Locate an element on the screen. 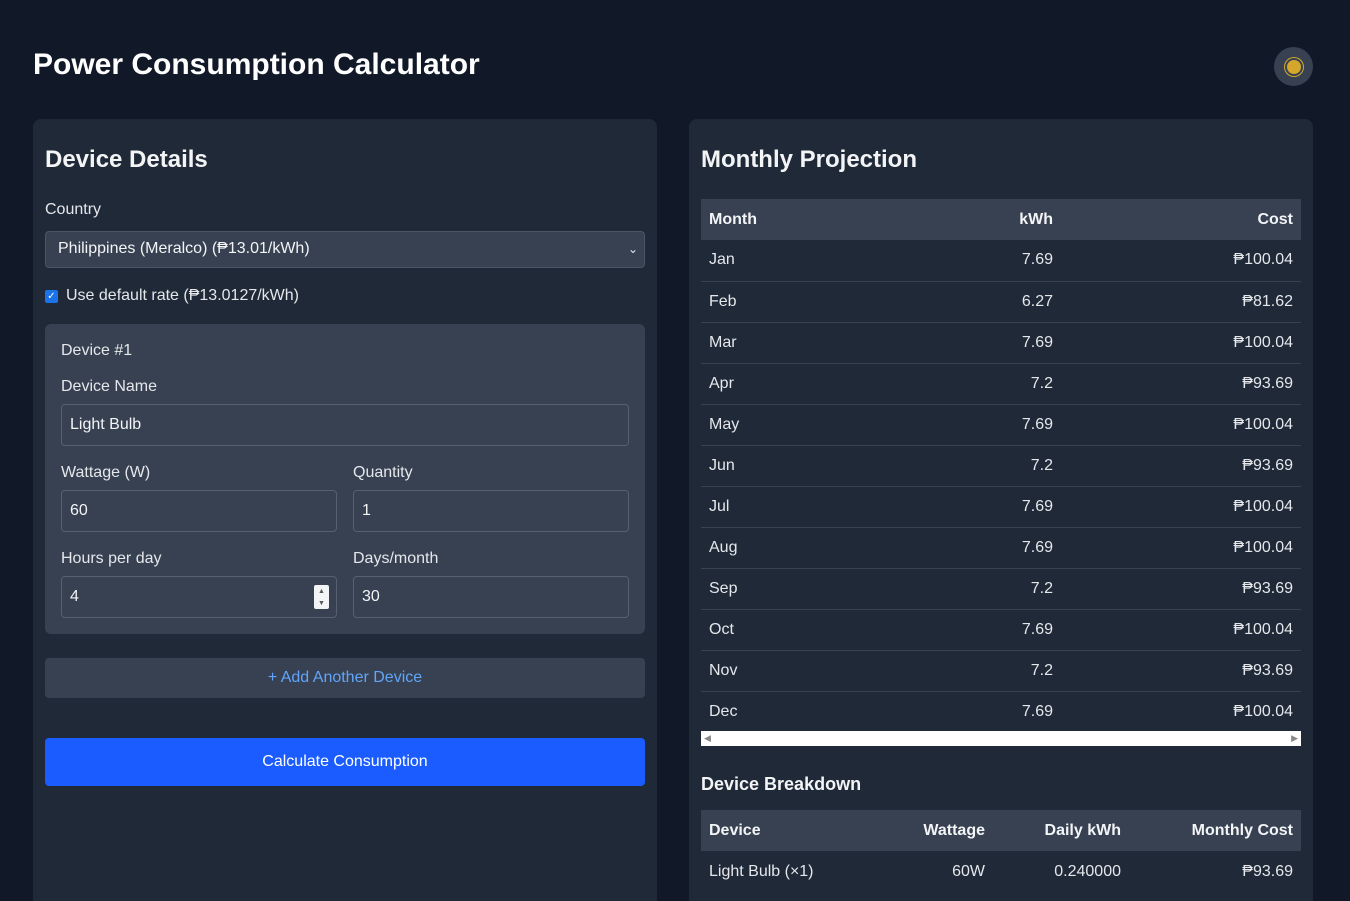 This screenshot has height=901, width=1350. table-cell: Jun is located at coordinates (801, 466).